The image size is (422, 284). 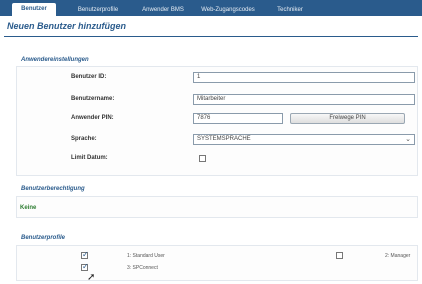 I want to click on user-id-field: 1, so click(x=304, y=77).